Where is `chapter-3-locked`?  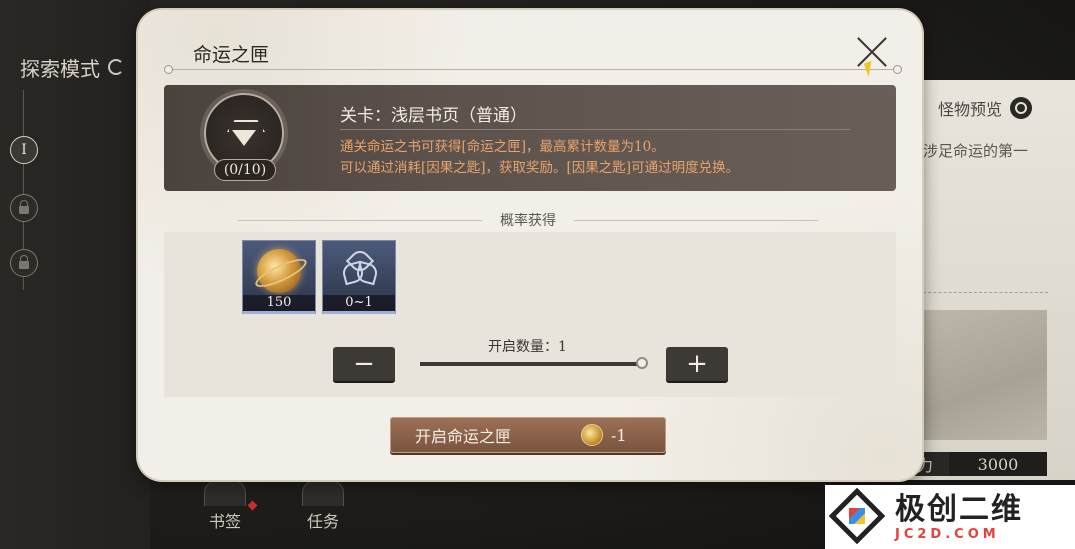
chapter-3-locked is located at coordinates (24, 263).